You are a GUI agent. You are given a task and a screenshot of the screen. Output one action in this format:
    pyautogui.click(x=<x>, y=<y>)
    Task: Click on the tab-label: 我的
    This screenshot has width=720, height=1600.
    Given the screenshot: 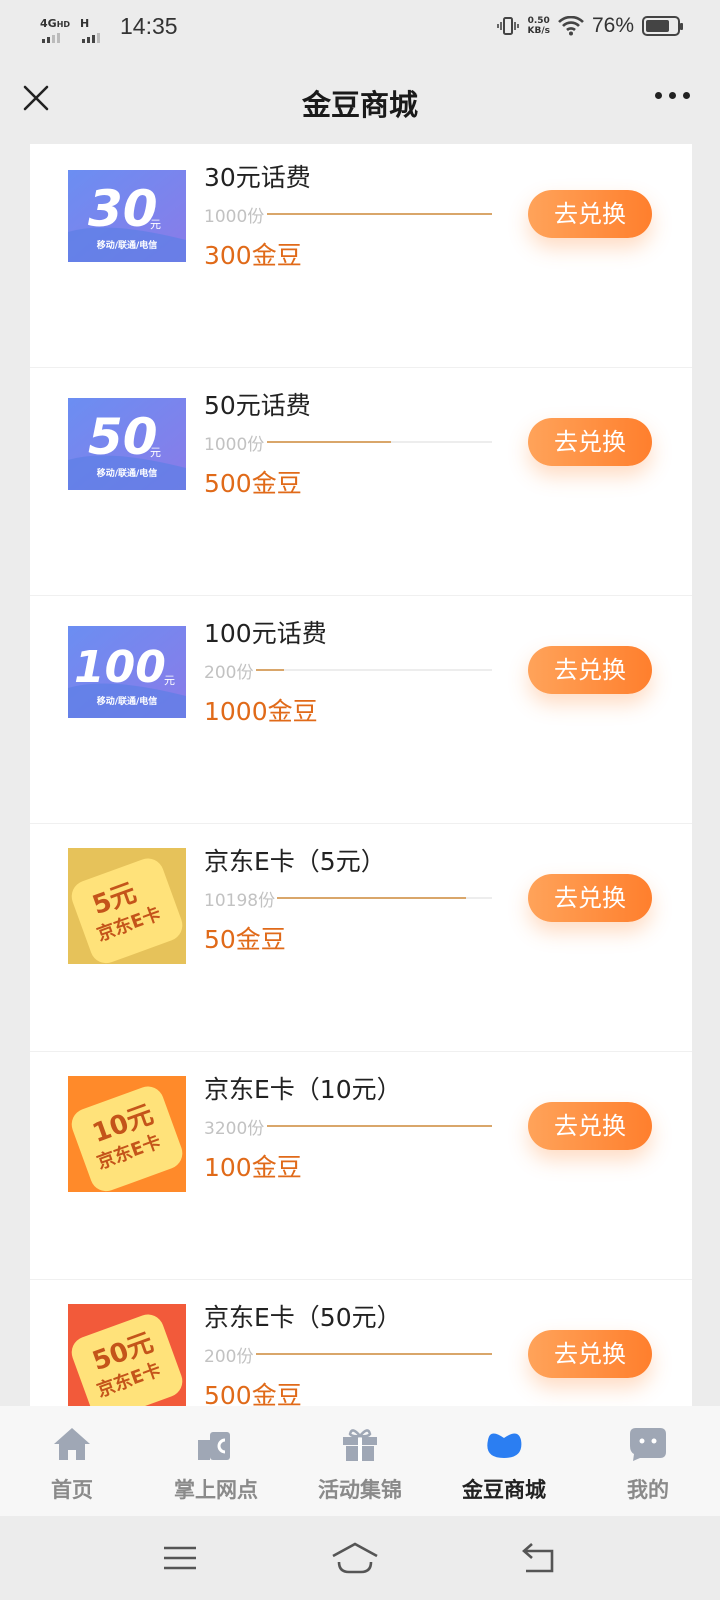 What is the action you would take?
    pyautogui.click(x=648, y=1490)
    